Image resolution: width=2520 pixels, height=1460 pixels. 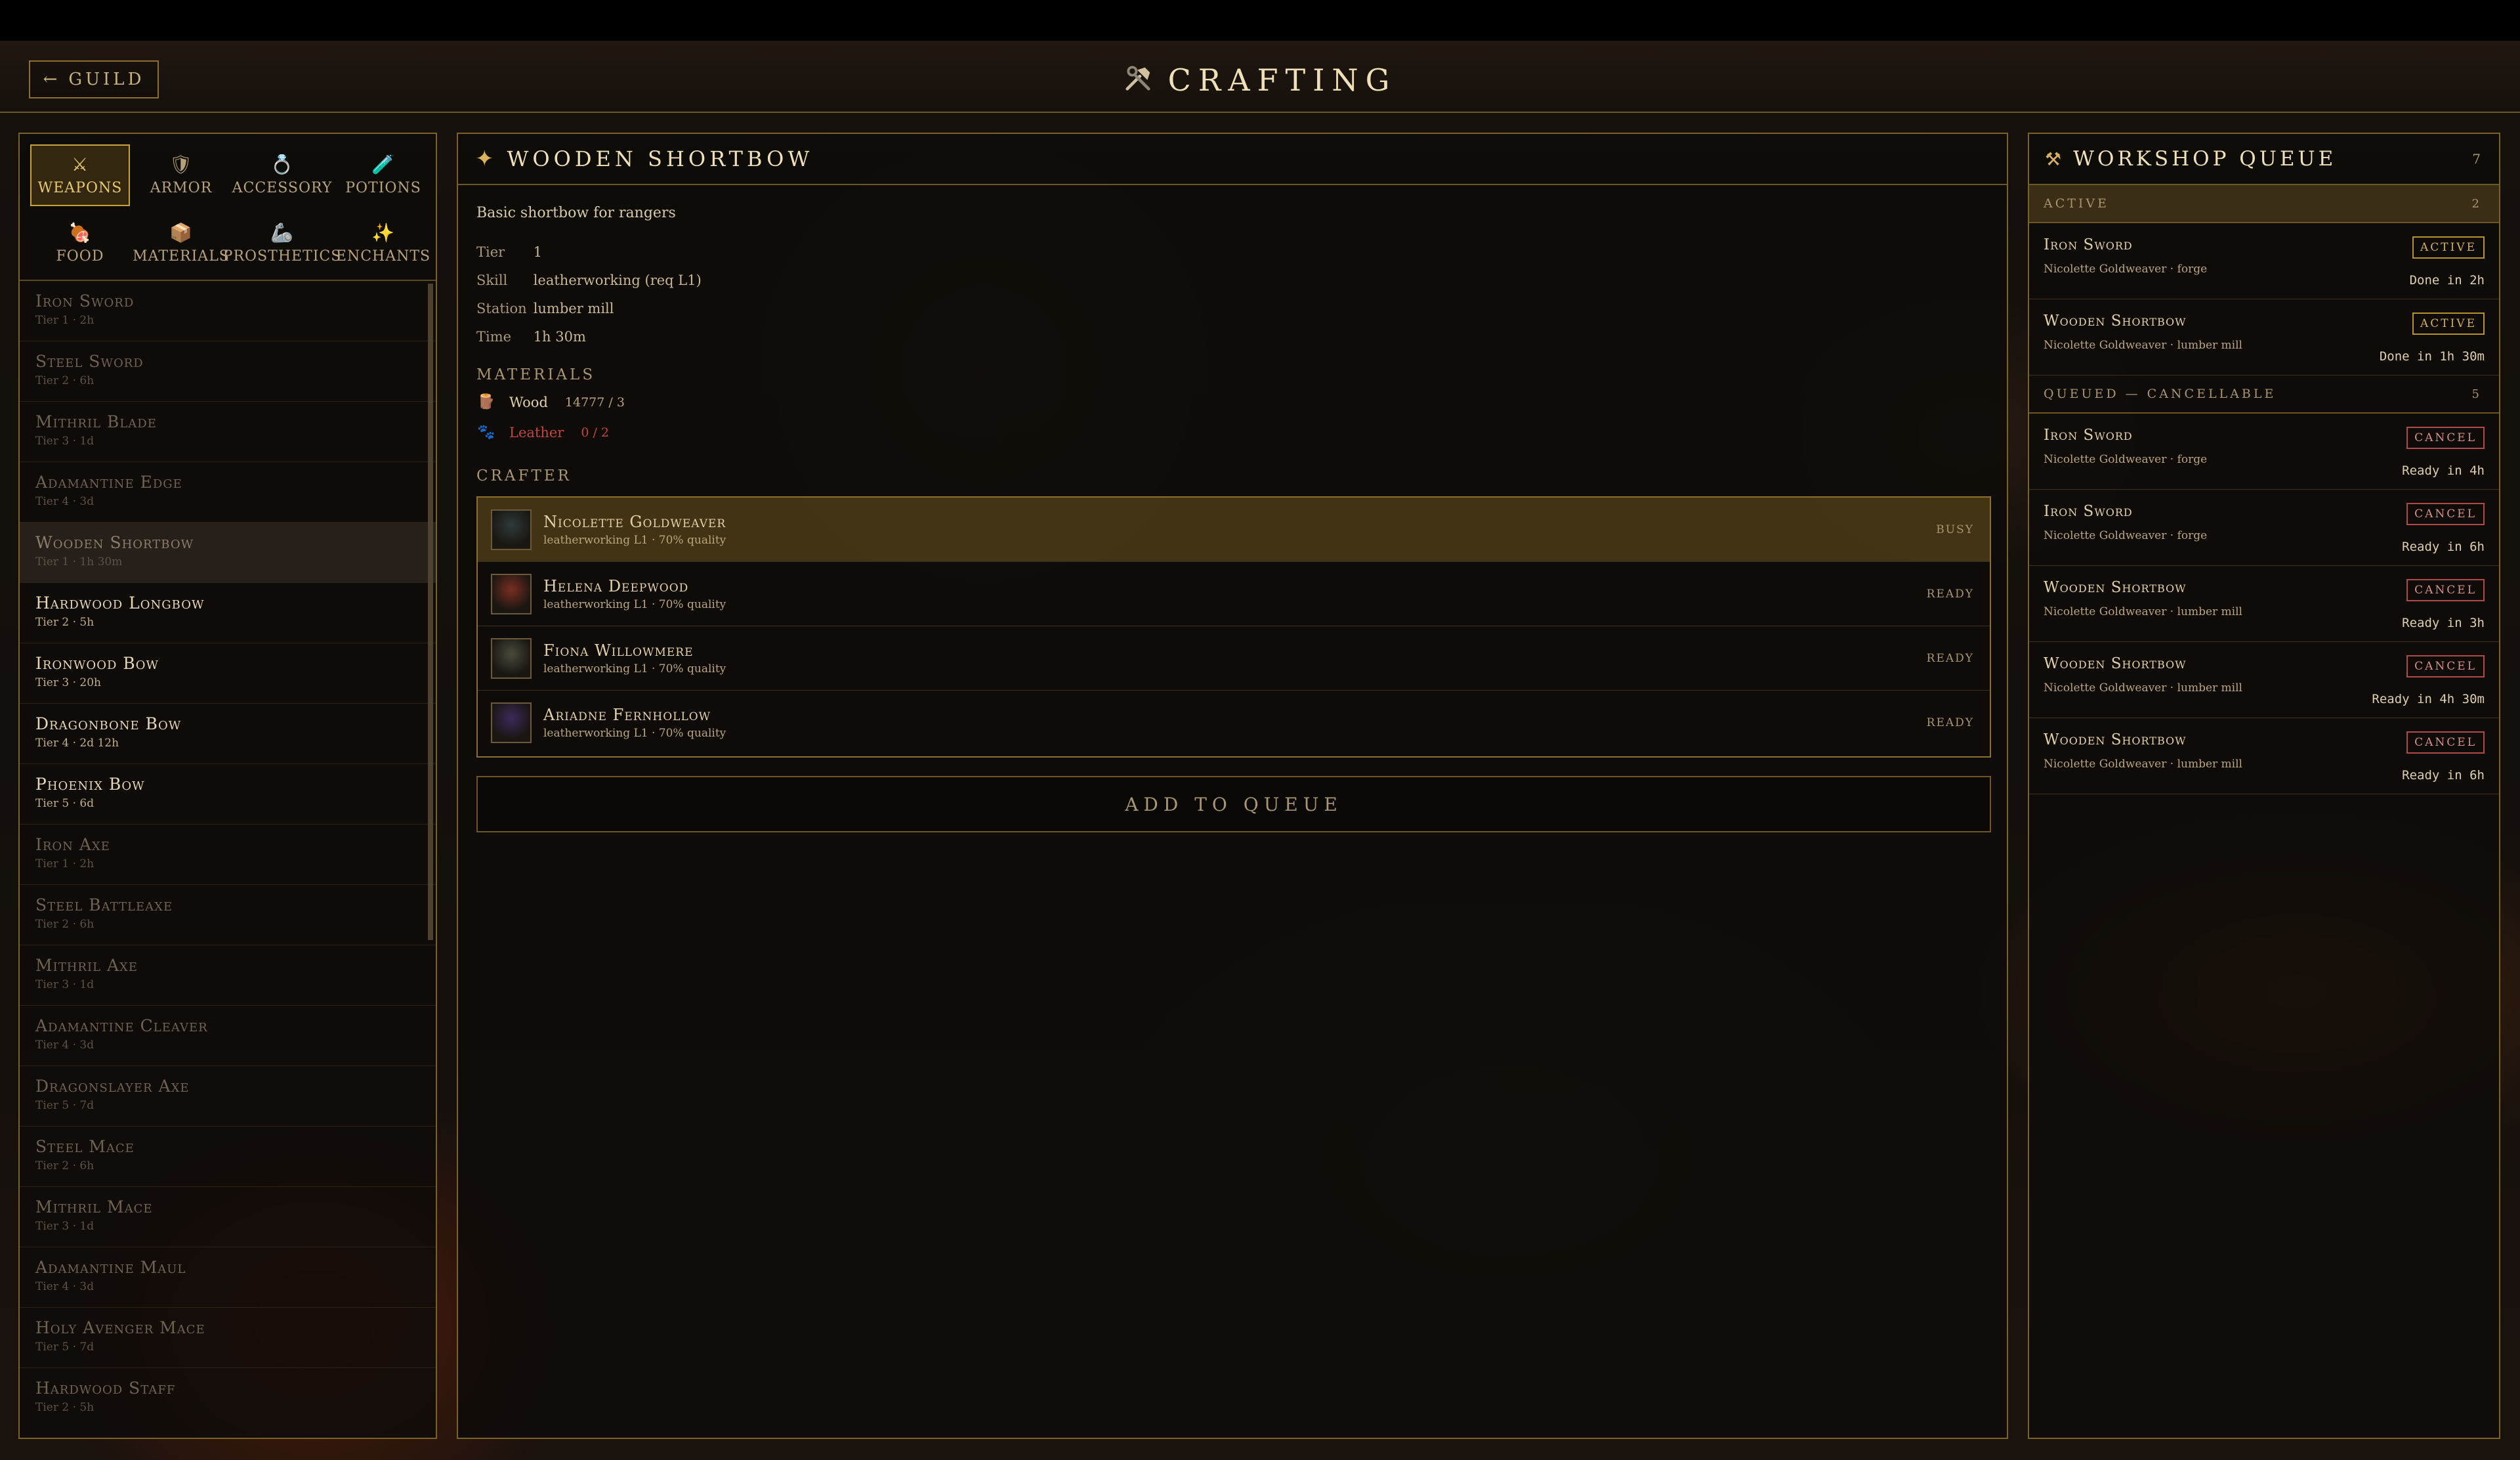 I want to click on time-label: Time, so click(x=494, y=337).